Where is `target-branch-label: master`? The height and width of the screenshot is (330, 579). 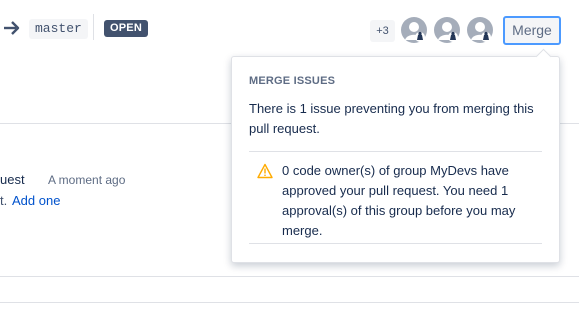
target-branch-label: master is located at coordinates (58, 29).